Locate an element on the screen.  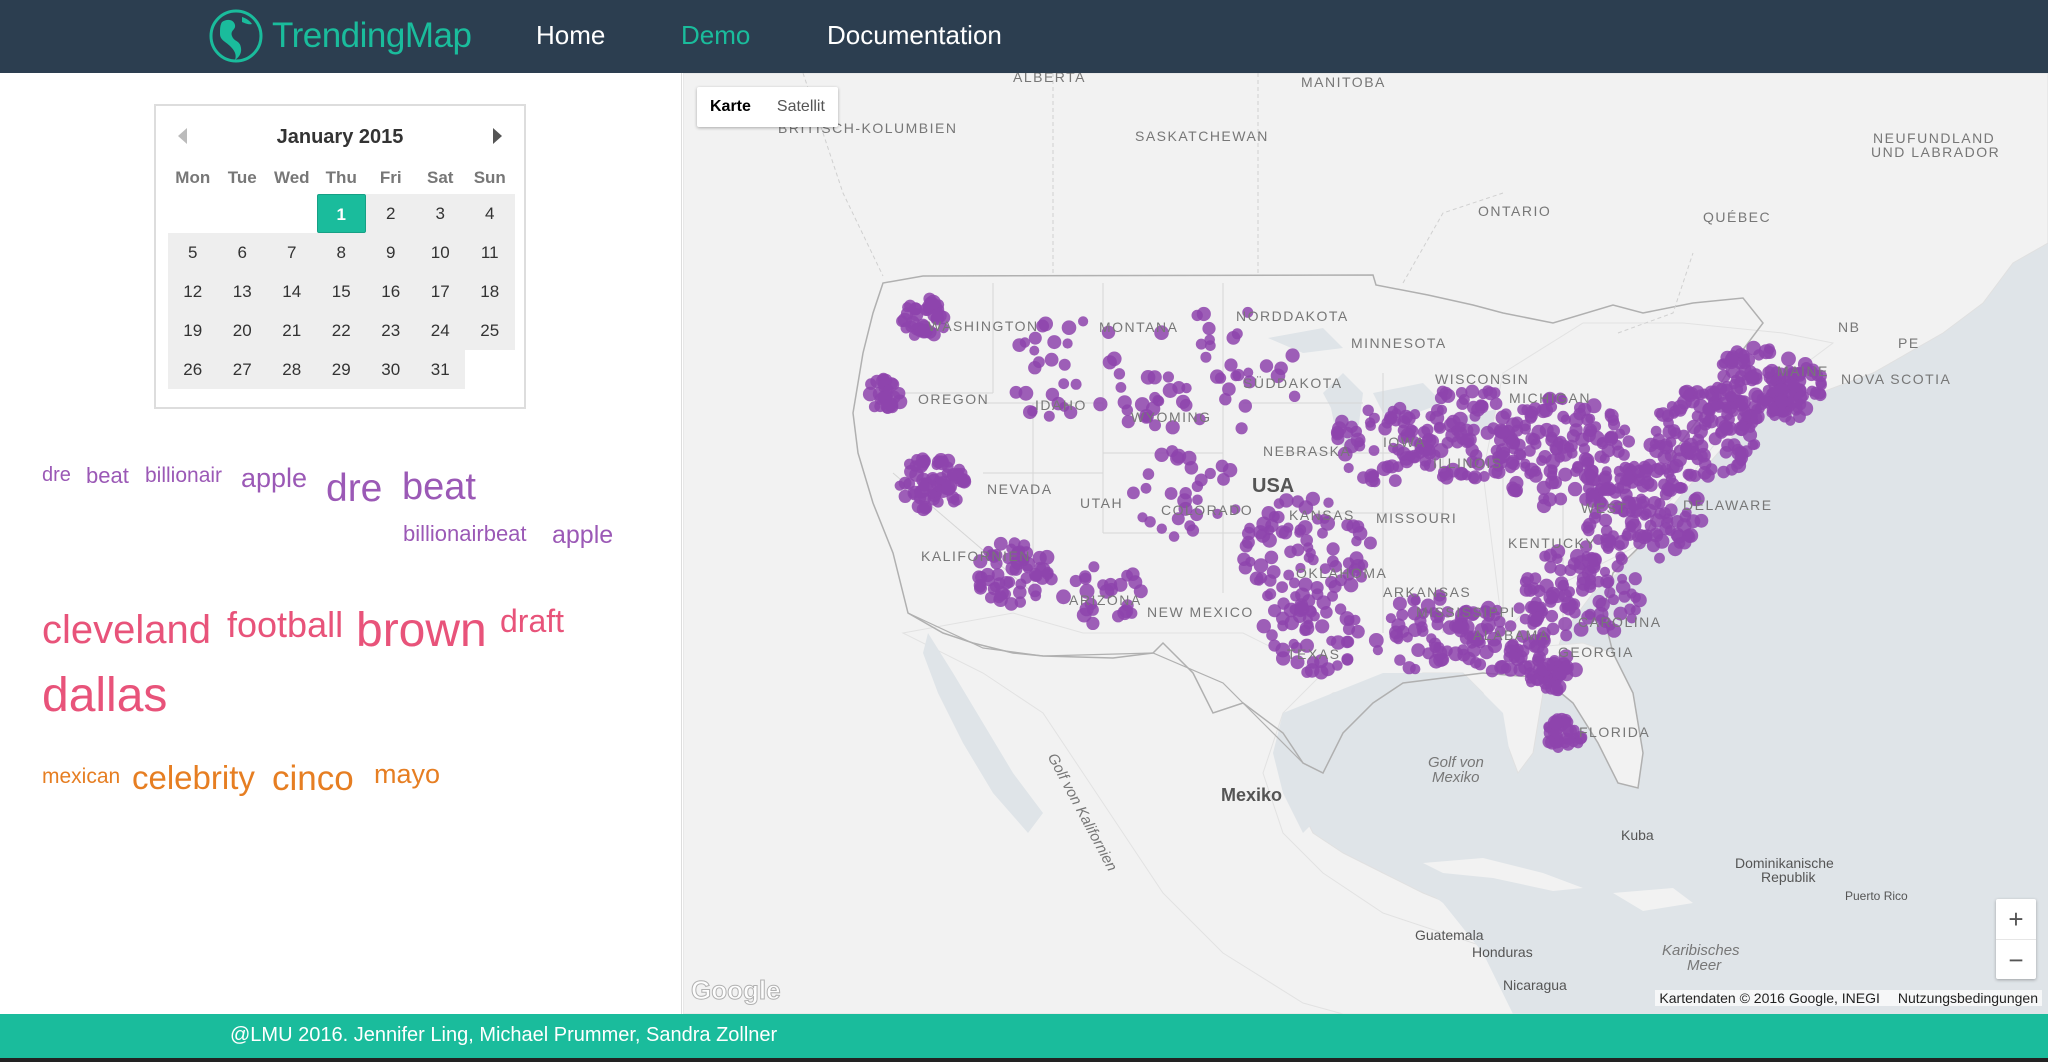
cloud-word: mexican is located at coordinates (81, 776).